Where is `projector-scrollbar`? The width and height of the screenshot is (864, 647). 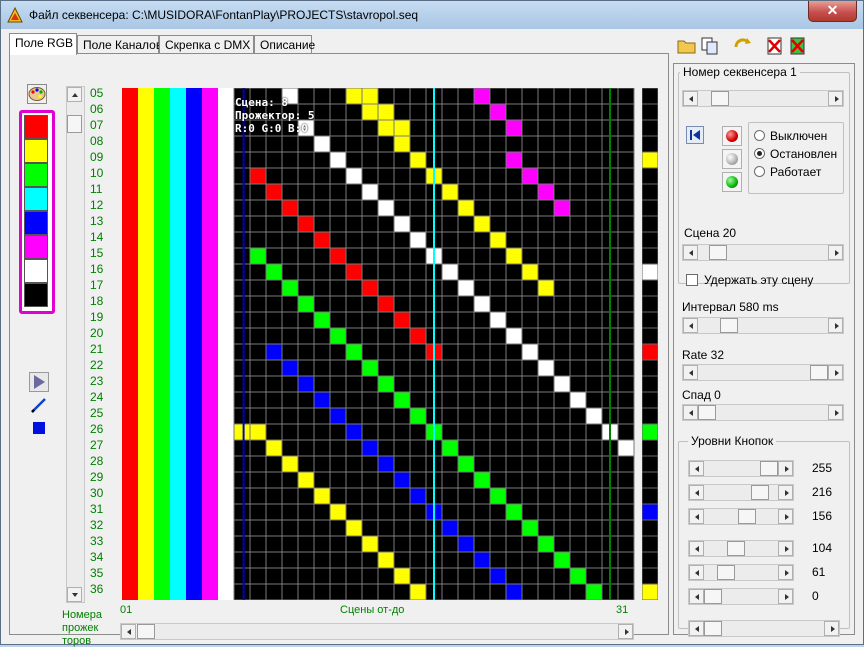
projector-scrollbar is located at coordinates (75, 344).